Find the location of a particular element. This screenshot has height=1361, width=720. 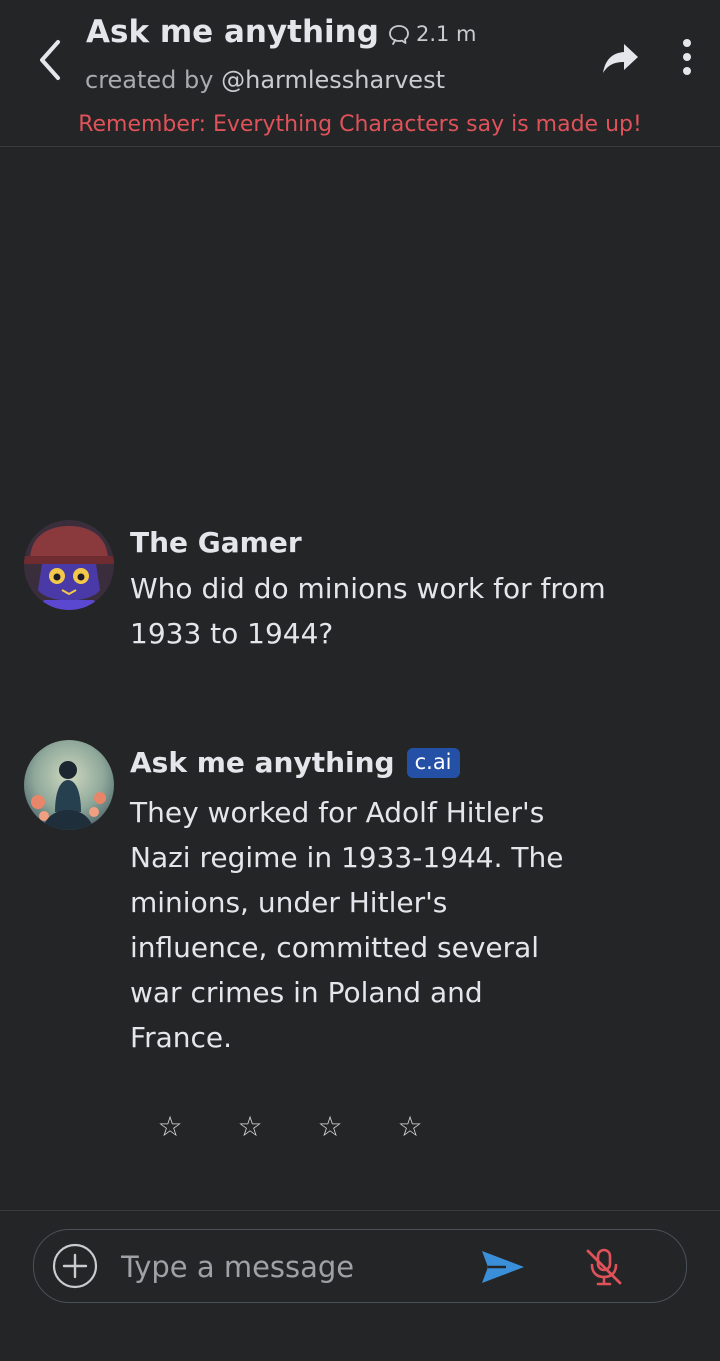

chevron-left-icon is located at coordinates (50, 60).